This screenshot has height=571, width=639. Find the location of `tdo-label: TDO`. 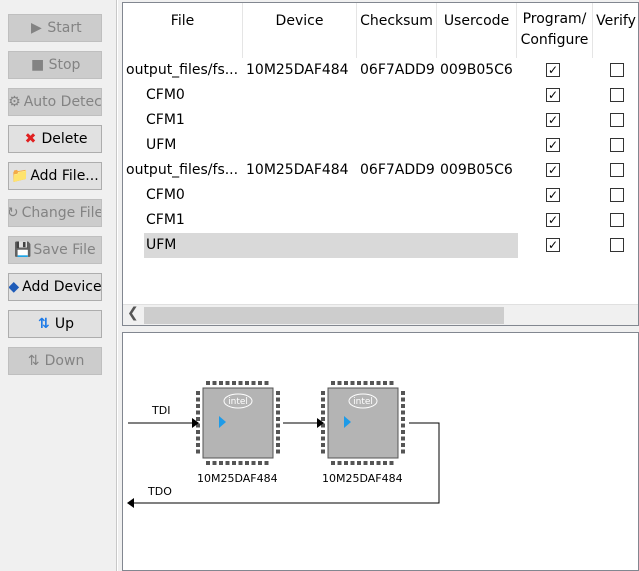

tdo-label: TDO is located at coordinates (160, 491).